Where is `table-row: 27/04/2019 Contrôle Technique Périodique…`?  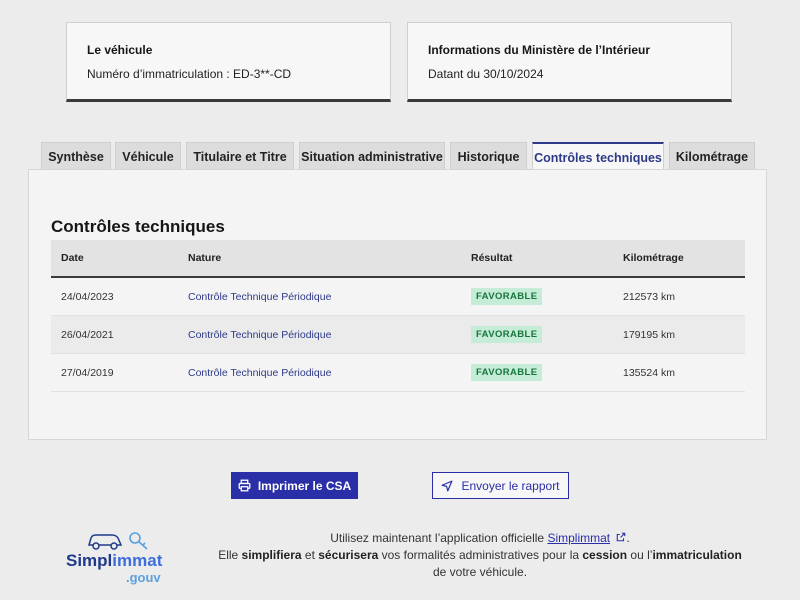 table-row: 27/04/2019 Contrôle Technique Périodique… is located at coordinates (398, 373).